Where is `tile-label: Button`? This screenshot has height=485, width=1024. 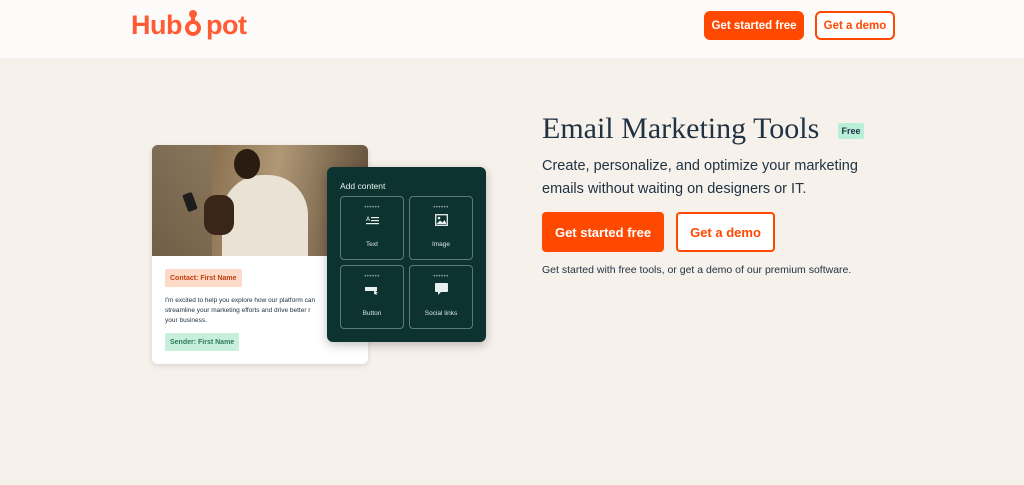 tile-label: Button is located at coordinates (372, 313).